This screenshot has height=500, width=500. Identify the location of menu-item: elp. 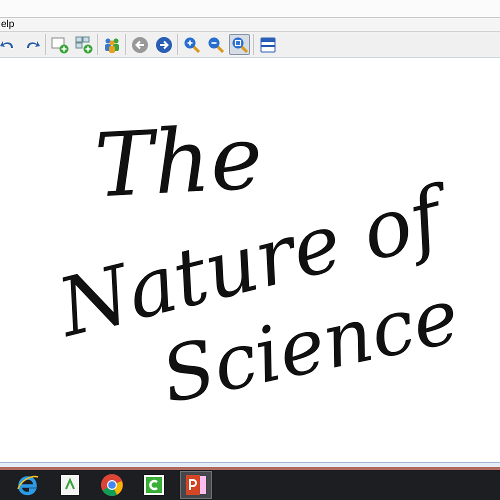
(8, 25).